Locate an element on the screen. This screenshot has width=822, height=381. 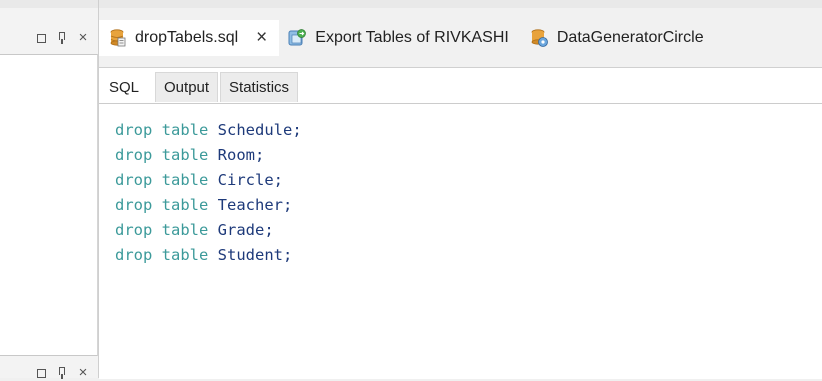
left-panel-content is located at coordinates (49, 205).